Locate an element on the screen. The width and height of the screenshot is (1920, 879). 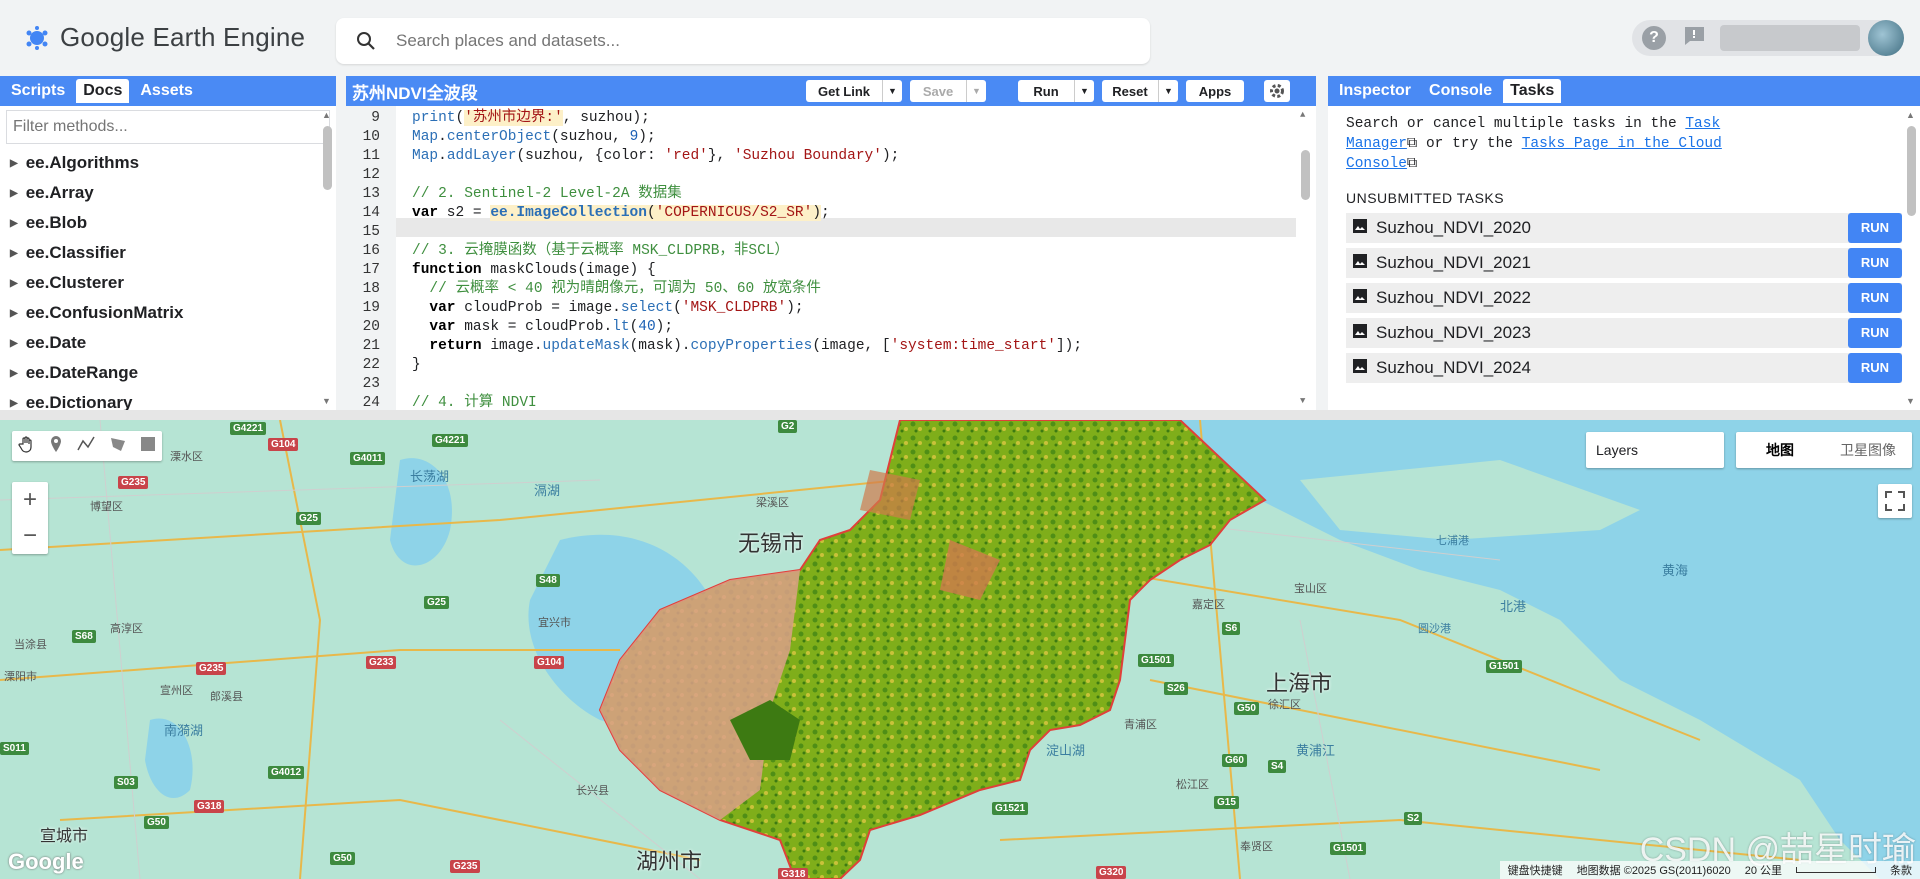
image-icon is located at coordinates (1360, 298).